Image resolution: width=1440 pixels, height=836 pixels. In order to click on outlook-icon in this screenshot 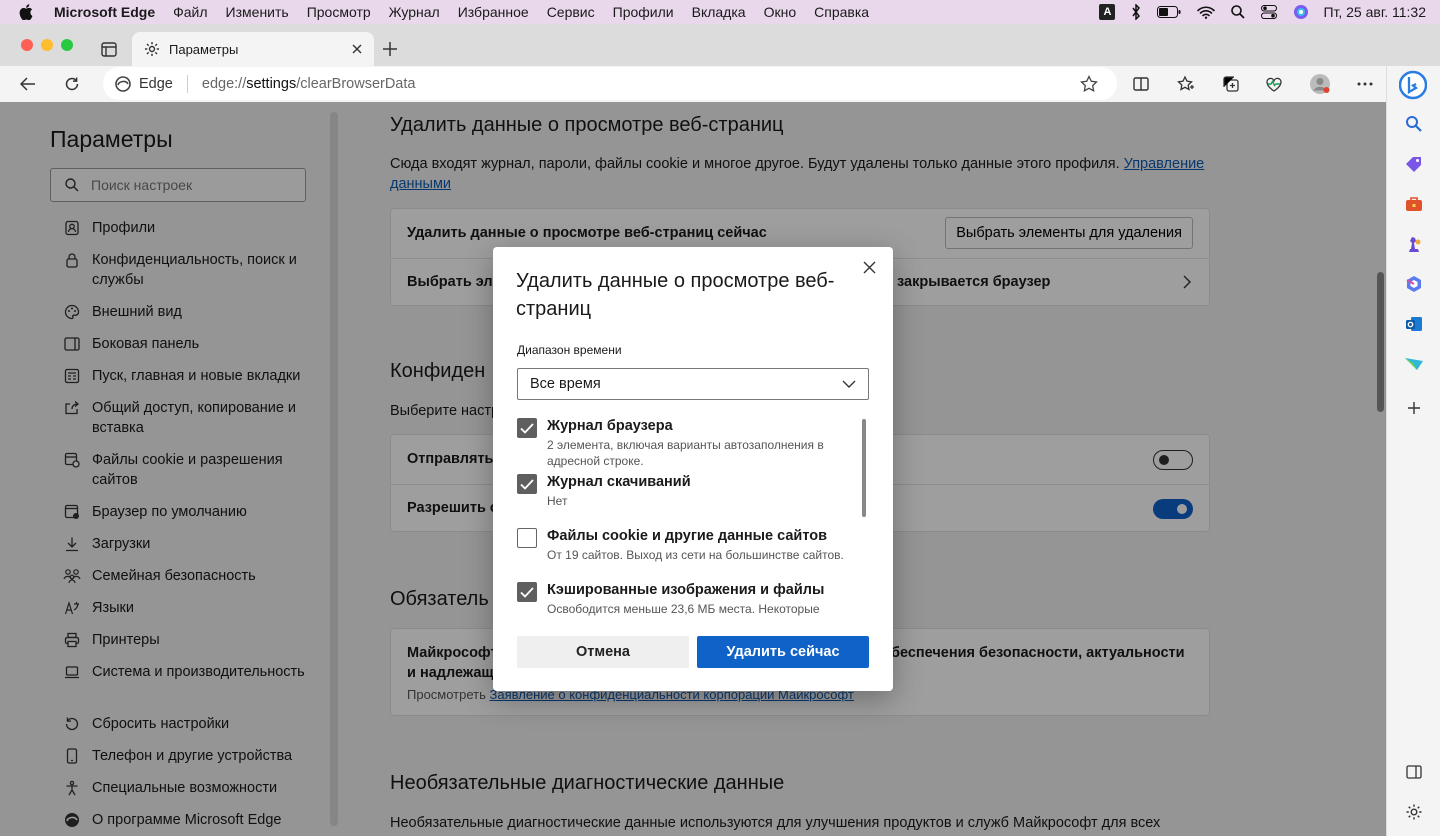, I will do `click(1414, 324)`.